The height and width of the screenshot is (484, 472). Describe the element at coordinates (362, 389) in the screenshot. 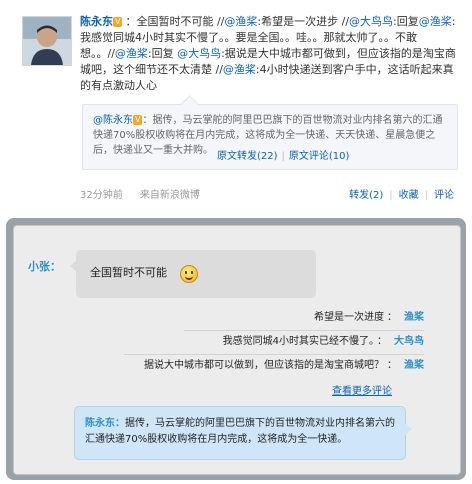

I see `view-more-comments-link: 查看更多评论` at that location.